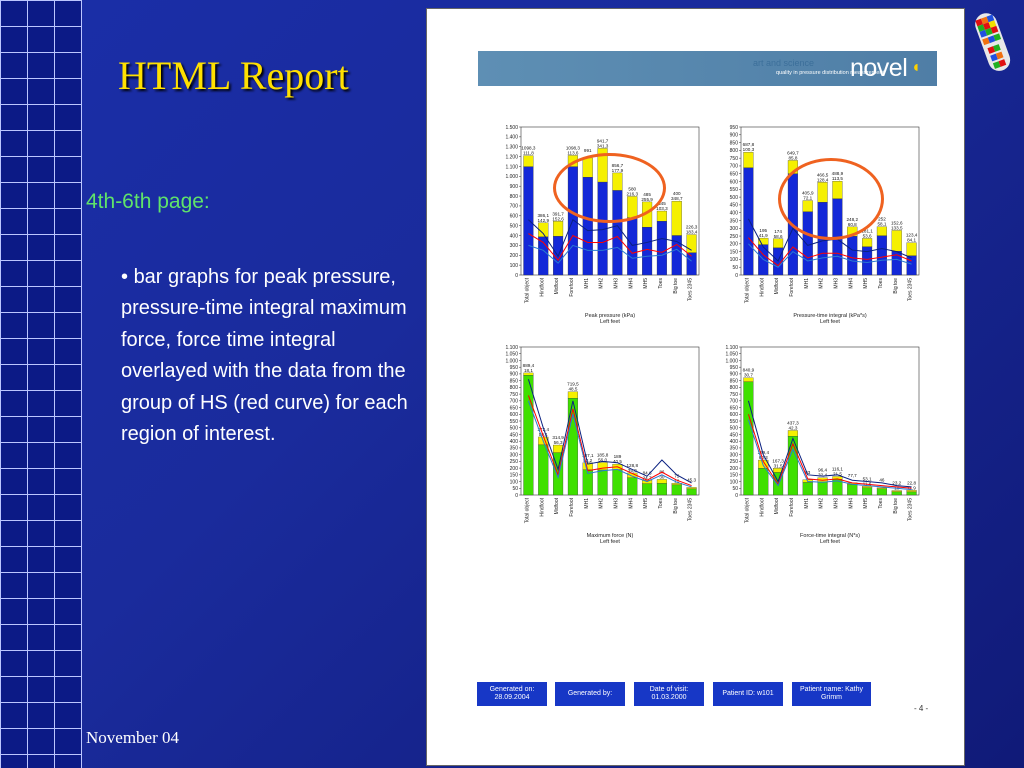 The image size is (1024, 768). Describe the element at coordinates (748, 375) in the screenshot. I see `bar-sd-label: 30,7` at that location.